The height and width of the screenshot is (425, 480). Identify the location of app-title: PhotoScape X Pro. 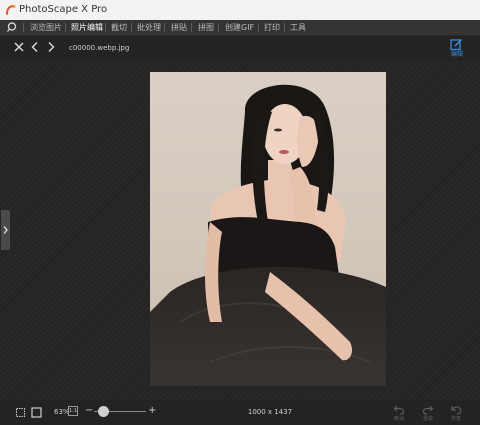
(63, 9).